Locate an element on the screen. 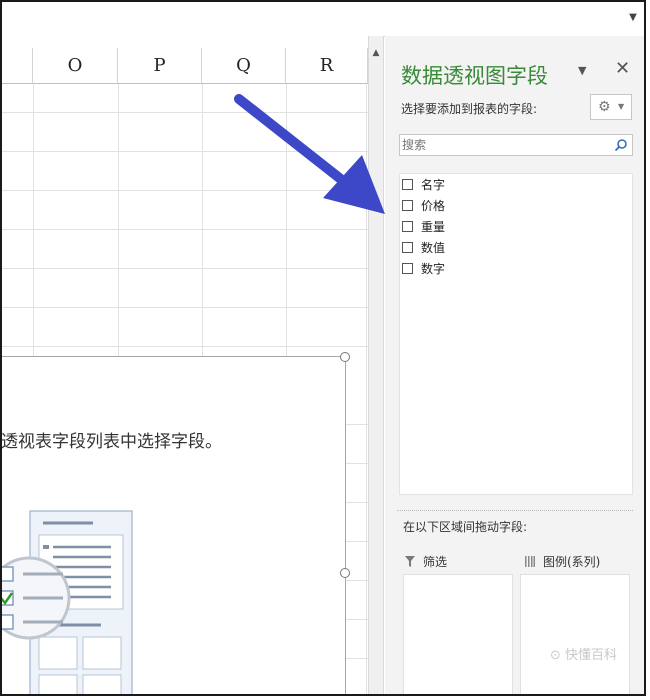 This screenshot has width=650, height=700. field-item-value: 数值 is located at coordinates (423, 247).